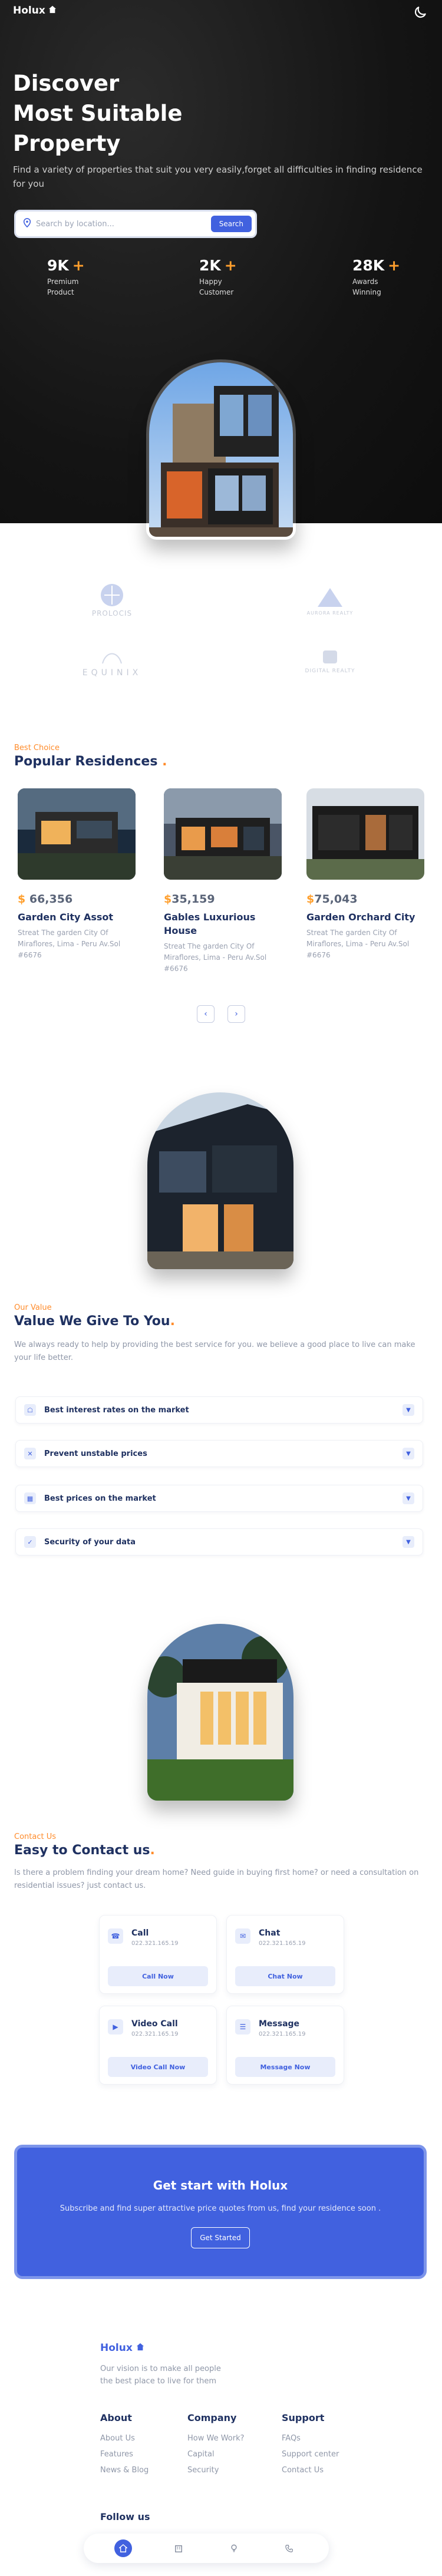 This screenshot has width=442, height=2576. What do you see at coordinates (231, 224) in the screenshot?
I see `search-button: Search` at bounding box center [231, 224].